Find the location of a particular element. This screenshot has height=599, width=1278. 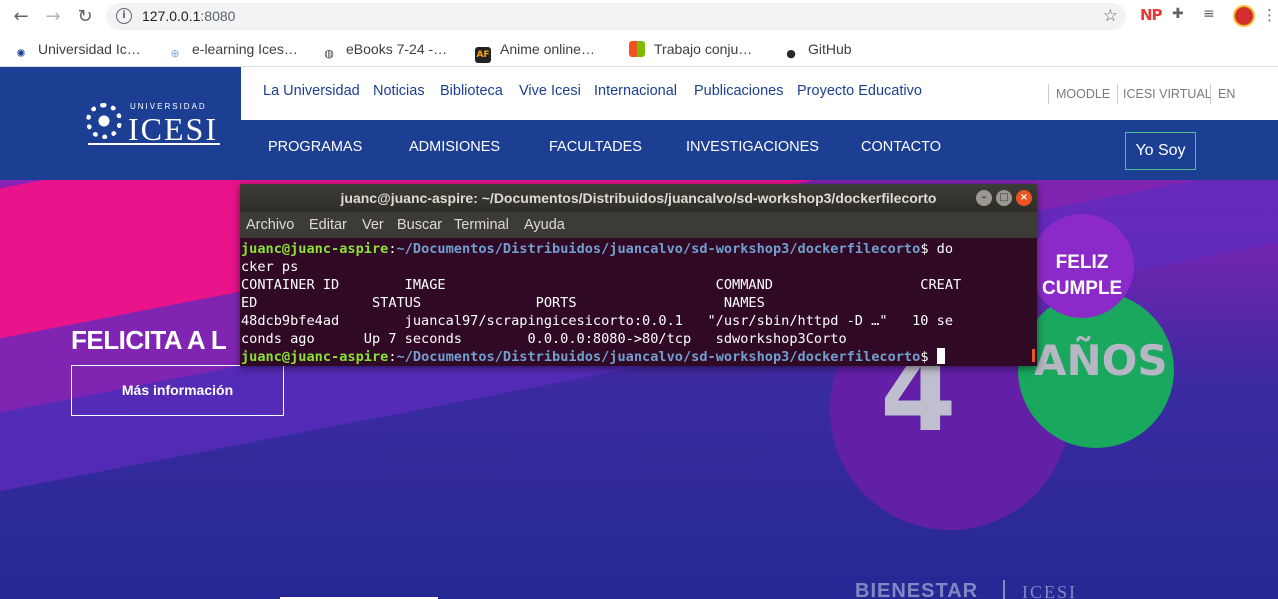

resize-marker is located at coordinates (1033, 355).